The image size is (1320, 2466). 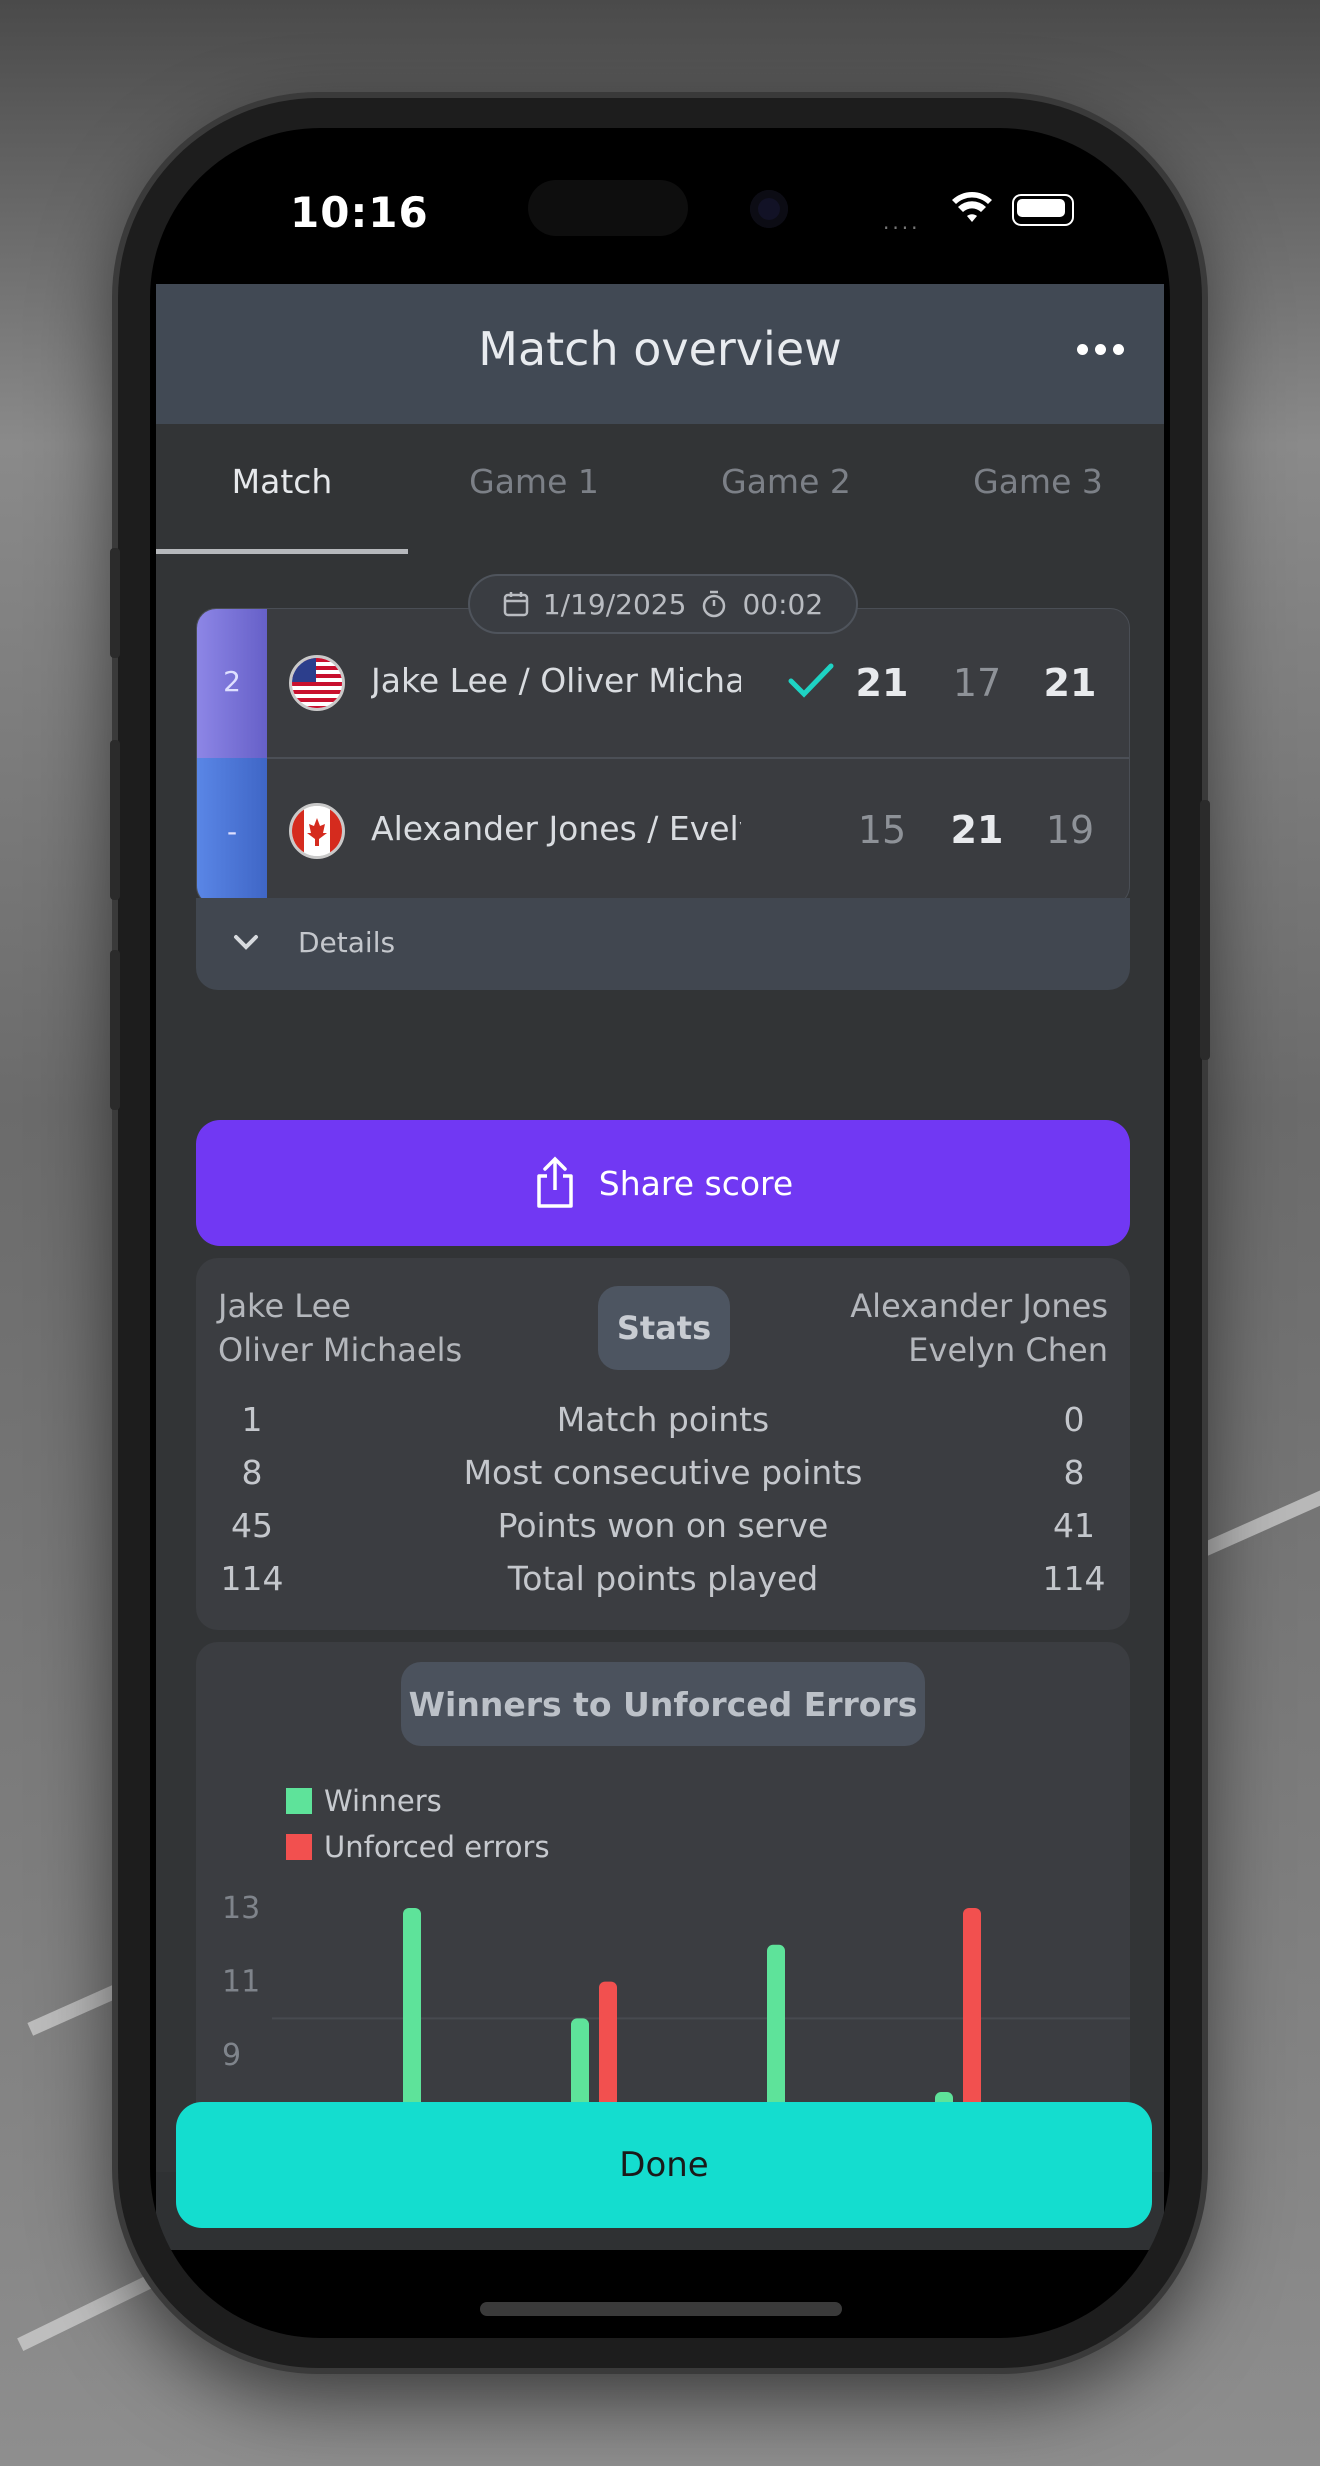 What do you see at coordinates (614, 604) in the screenshot?
I see `match-date: 1/19/2025` at bounding box center [614, 604].